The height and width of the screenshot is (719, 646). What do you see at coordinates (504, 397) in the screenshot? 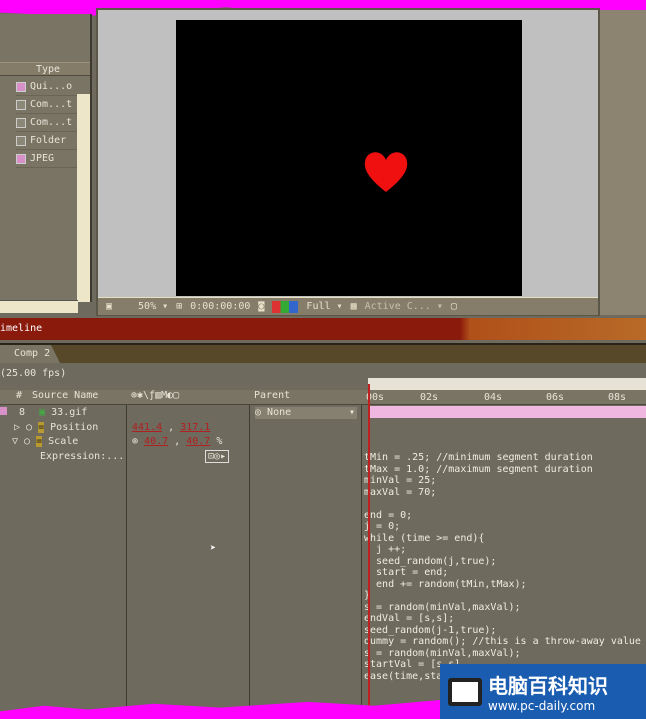
I see `time-ruler: 00s 02s 04s 06s 08s` at bounding box center [504, 397].